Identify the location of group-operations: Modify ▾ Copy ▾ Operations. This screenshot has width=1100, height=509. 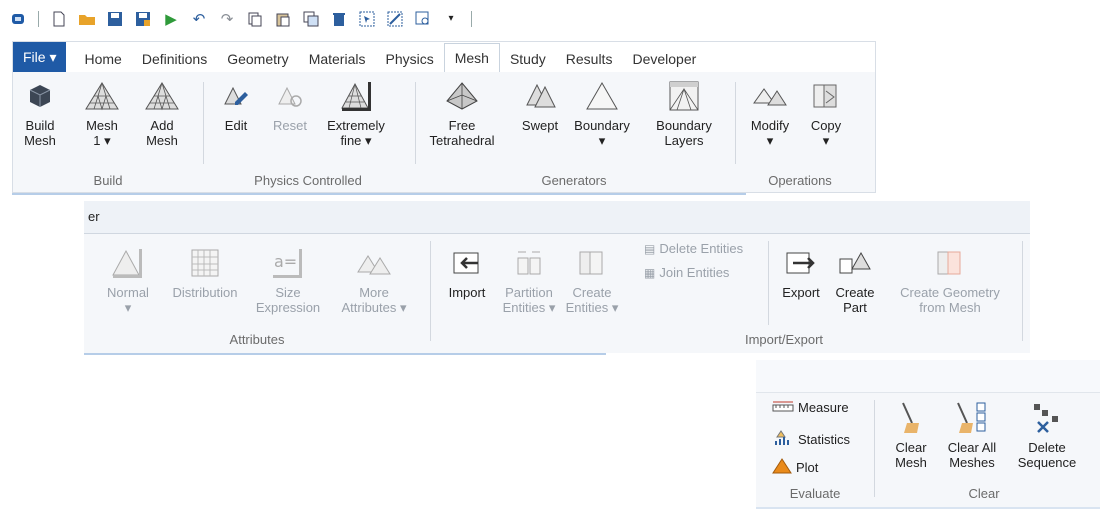
(800, 132).